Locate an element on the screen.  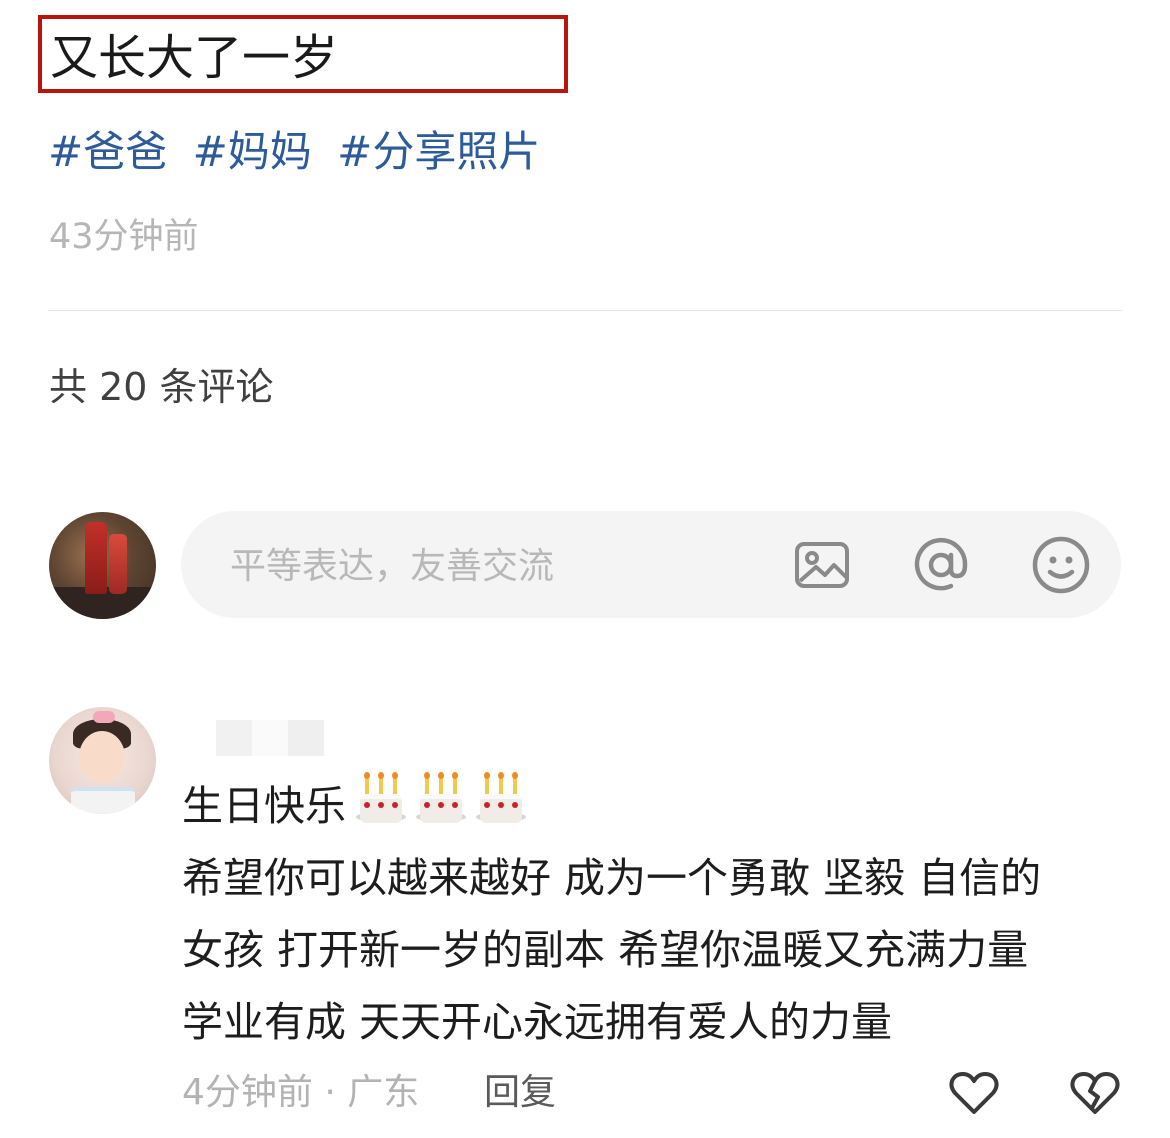
comment-line-1: 生日快乐 is located at coordinates (652, 806).